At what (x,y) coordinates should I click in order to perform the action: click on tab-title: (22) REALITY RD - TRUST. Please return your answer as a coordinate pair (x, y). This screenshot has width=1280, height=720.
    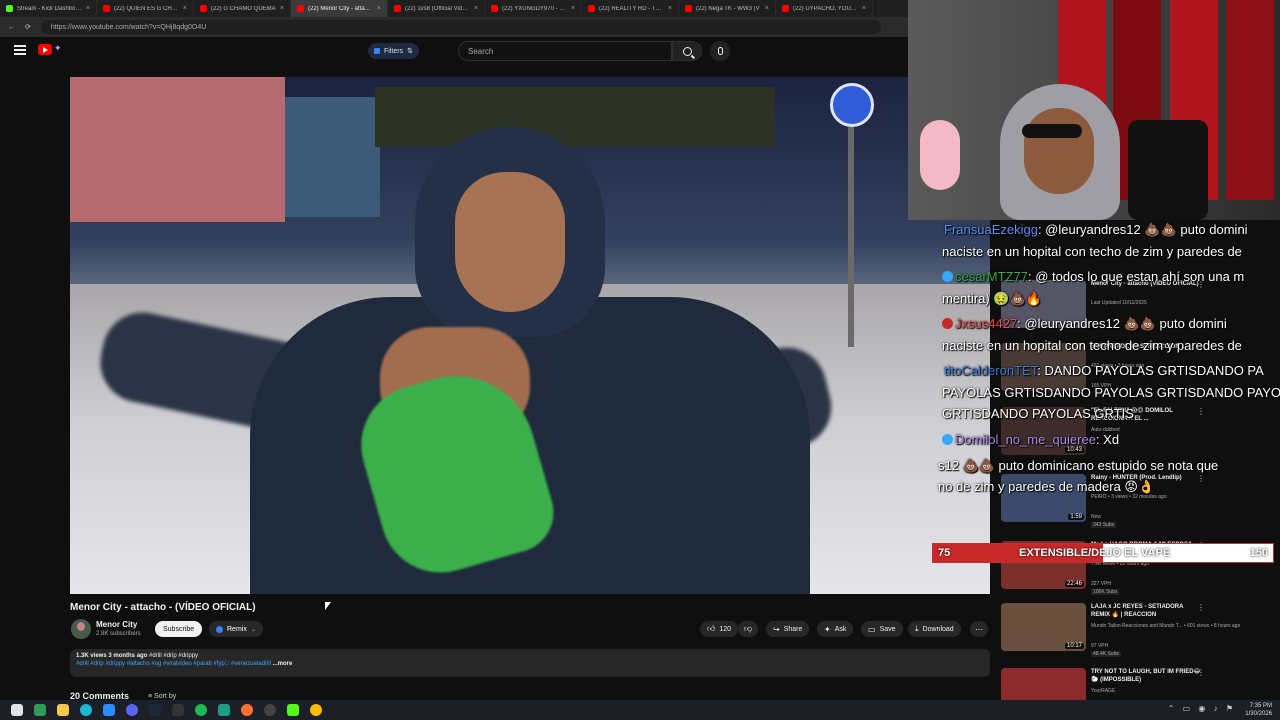
    Looking at the image, I should click on (631, 8).